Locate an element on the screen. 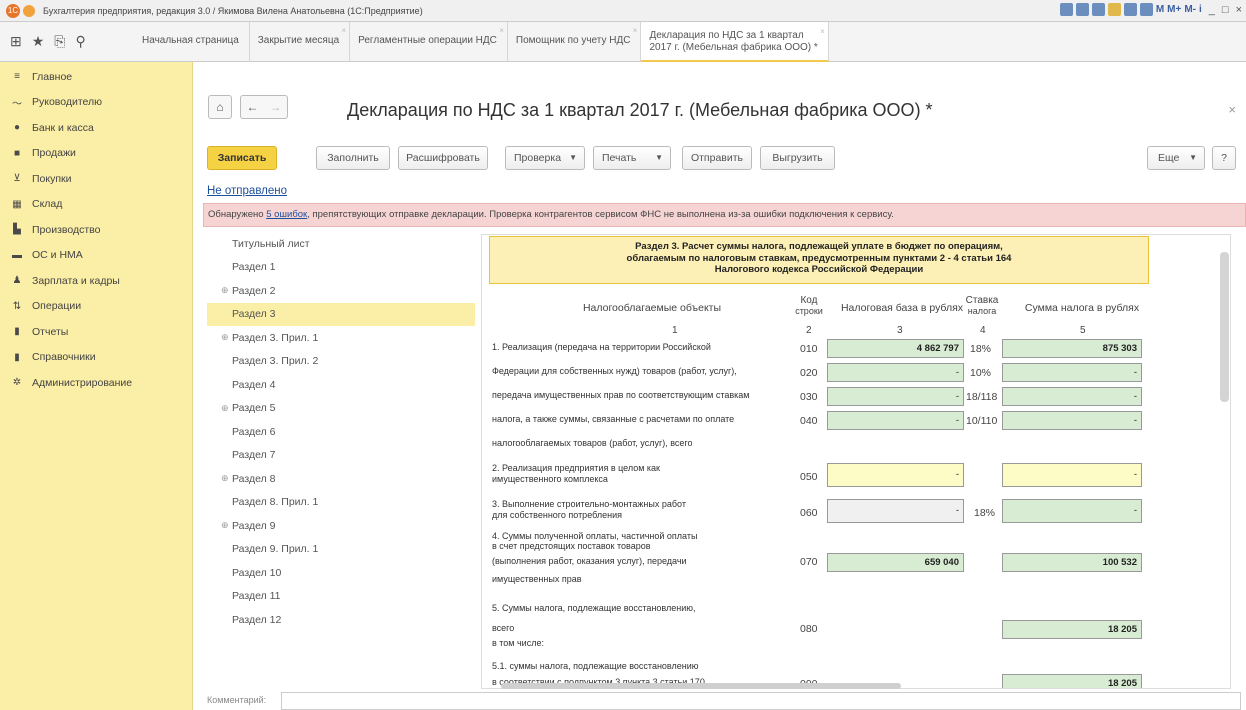 The height and width of the screenshot is (710, 1246). check-button: Проверка ▼ is located at coordinates (545, 158).